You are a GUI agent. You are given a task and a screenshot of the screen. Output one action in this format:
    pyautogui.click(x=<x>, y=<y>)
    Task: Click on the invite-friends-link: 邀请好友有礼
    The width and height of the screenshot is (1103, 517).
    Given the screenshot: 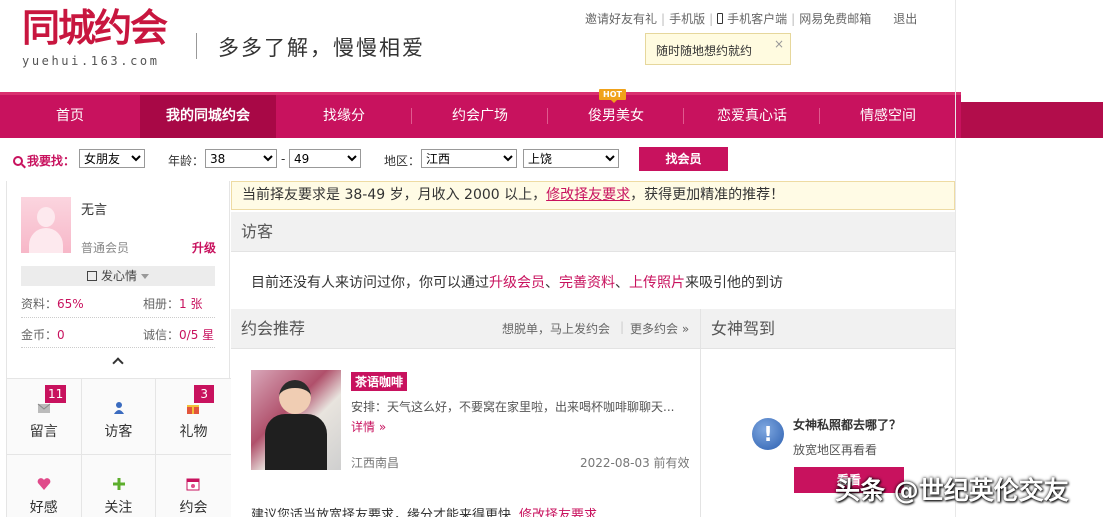 What is the action you would take?
    pyautogui.click(x=621, y=18)
    